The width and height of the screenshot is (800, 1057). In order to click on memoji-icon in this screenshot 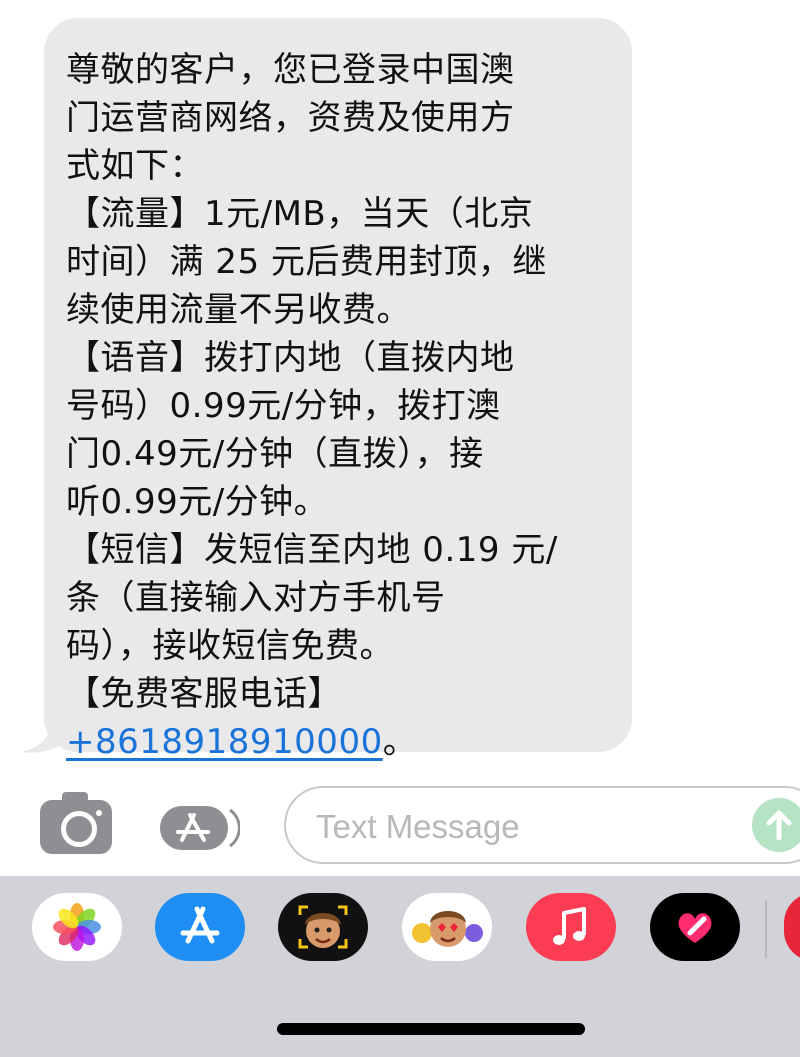, I will do `click(323, 927)`.